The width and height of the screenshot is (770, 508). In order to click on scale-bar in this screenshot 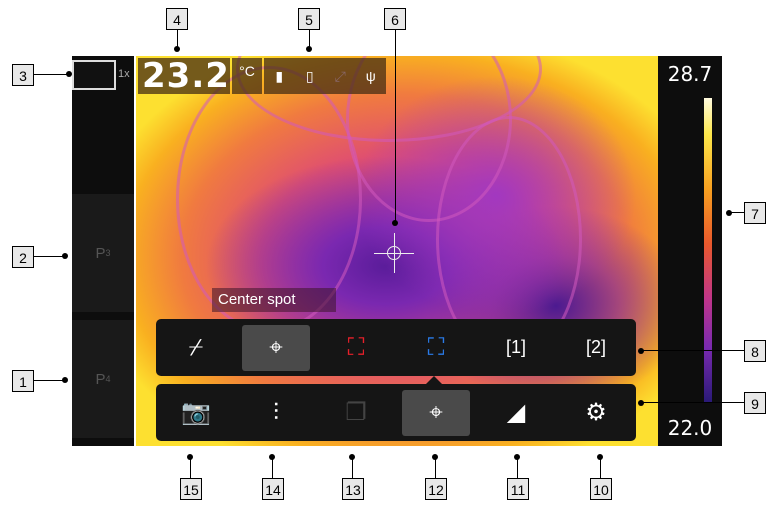, I will do `click(708, 250)`.